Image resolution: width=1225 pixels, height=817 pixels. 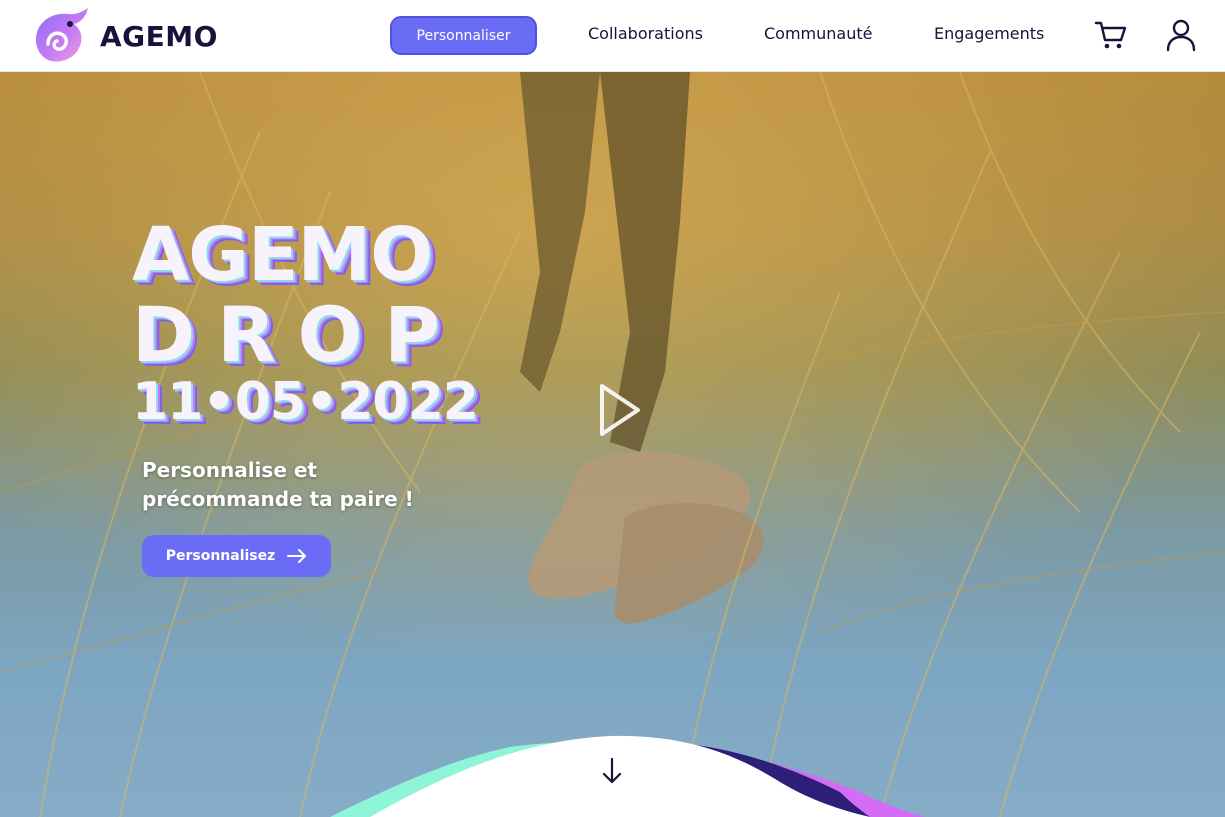 What do you see at coordinates (302, 485) in the screenshot?
I see `hero-subtitle: Personnalise et précommande ta paire !` at bounding box center [302, 485].